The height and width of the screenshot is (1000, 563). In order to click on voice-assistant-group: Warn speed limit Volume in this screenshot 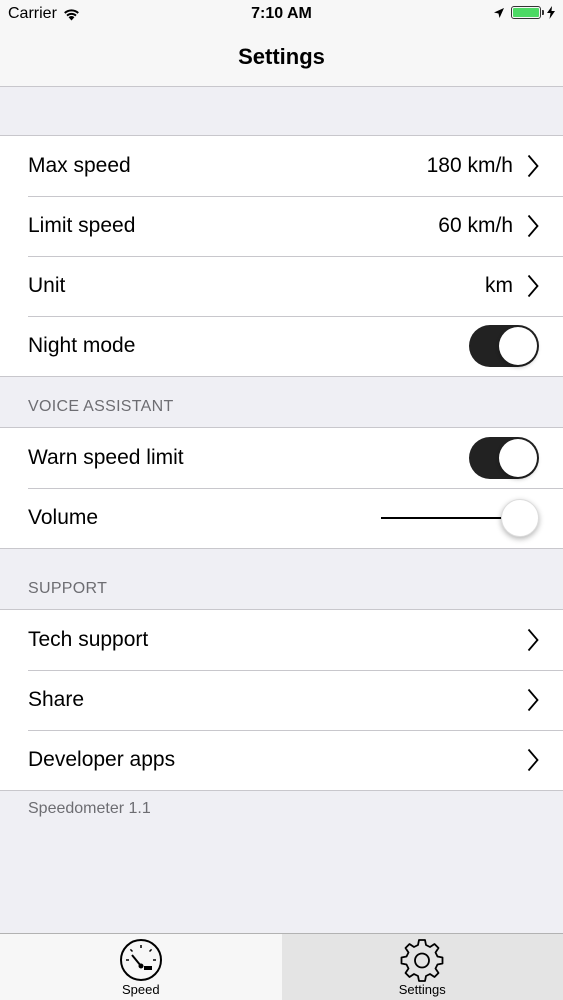, I will do `click(281, 488)`.